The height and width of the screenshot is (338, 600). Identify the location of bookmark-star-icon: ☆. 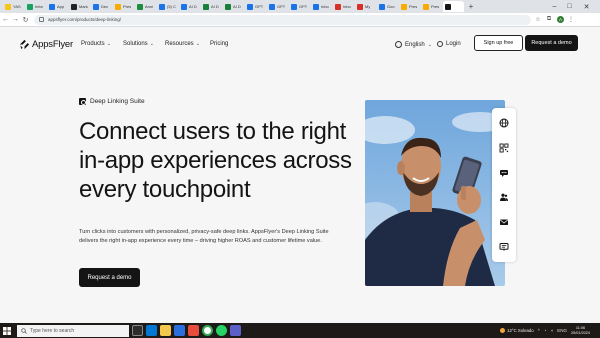
(538, 20).